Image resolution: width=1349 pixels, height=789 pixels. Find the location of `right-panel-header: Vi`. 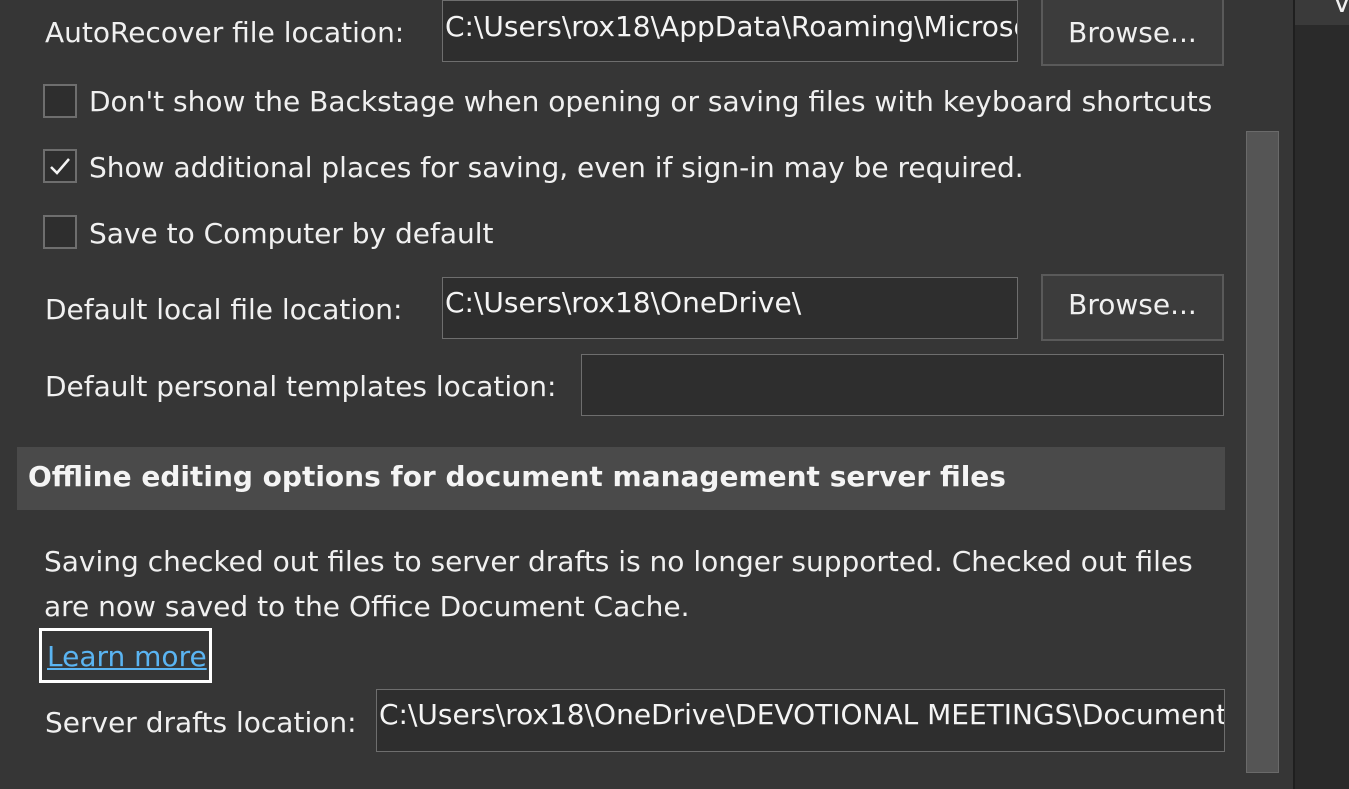

right-panel-header: Vi is located at coordinates (1322, 12).